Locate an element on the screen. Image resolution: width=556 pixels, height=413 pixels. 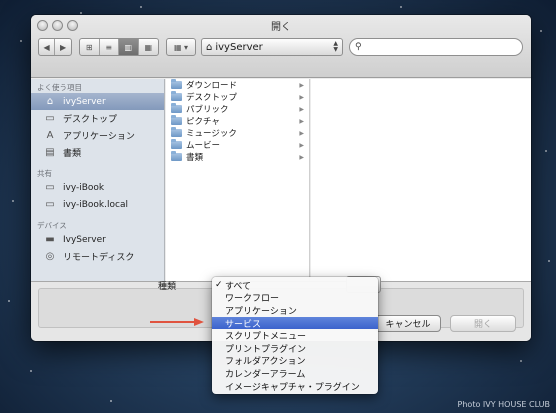
arrange-button: ▦ ▾ is located at coordinates (181, 47).